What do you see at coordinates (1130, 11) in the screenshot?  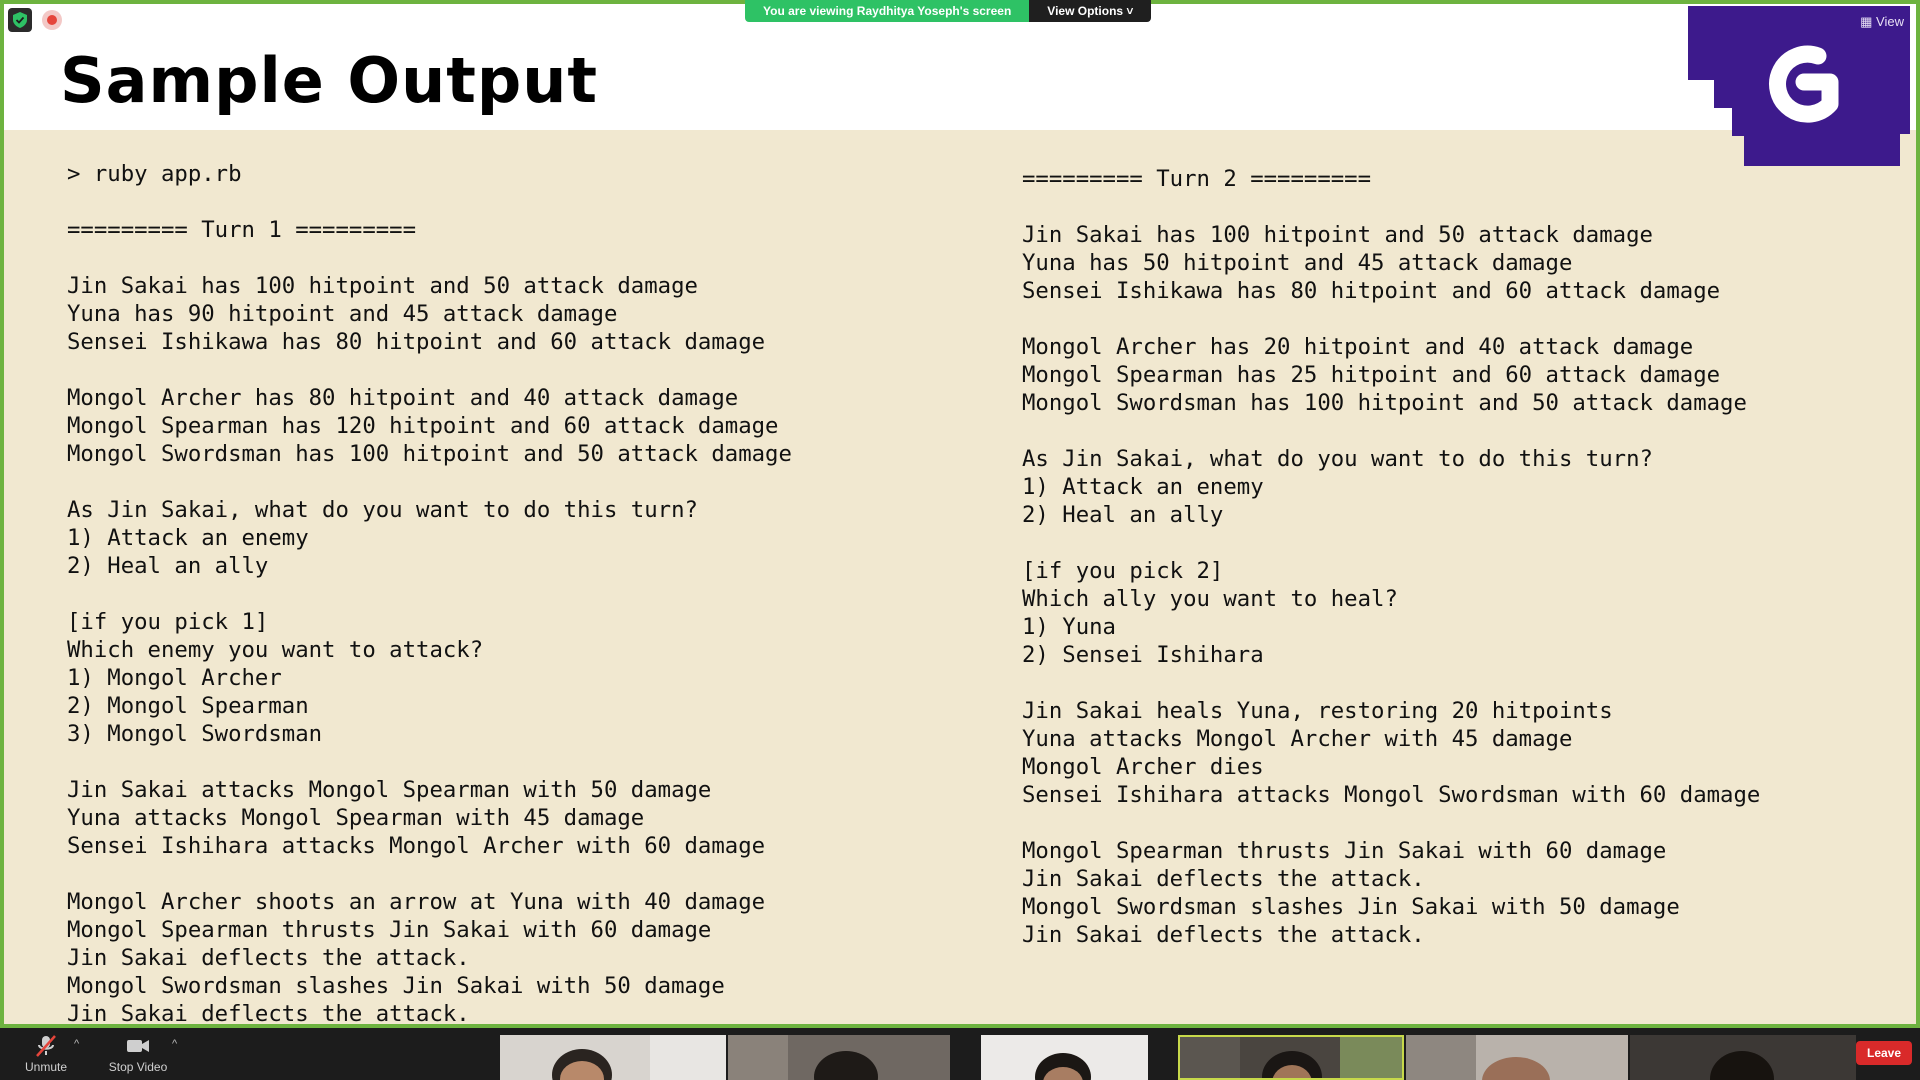 I see `chevron-down-icon: ˅` at bounding box center [1130, 11].